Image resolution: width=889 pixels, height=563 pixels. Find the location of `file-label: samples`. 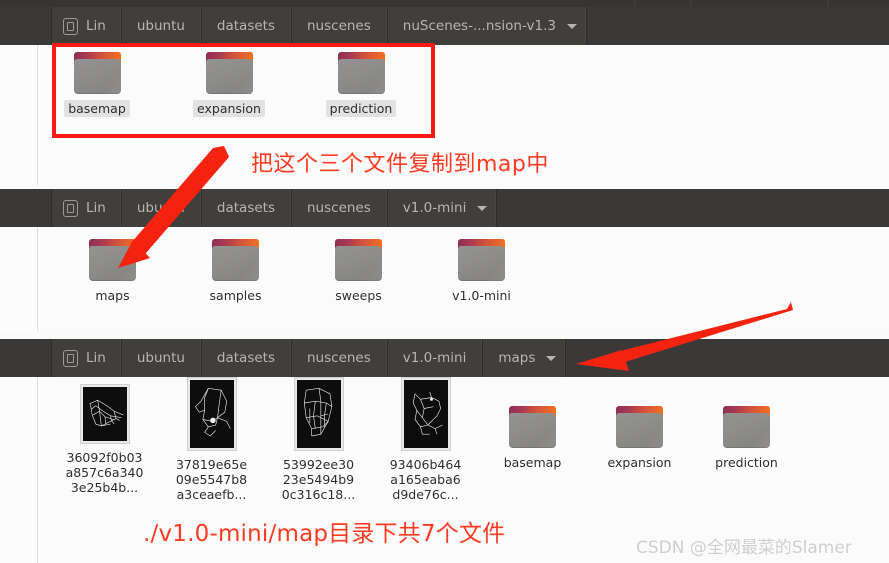

file-label: samples is located at coordinates (235, 295).